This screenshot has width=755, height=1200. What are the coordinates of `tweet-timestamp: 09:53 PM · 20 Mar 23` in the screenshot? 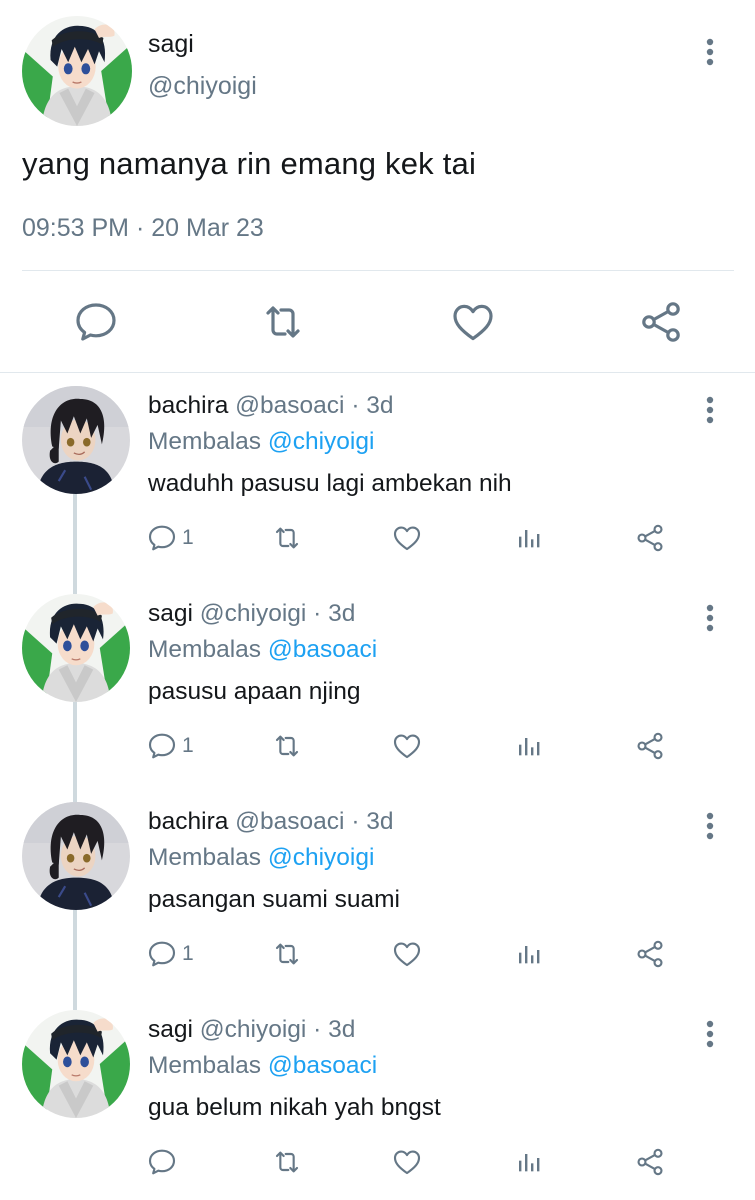 It's located at (143, 228).